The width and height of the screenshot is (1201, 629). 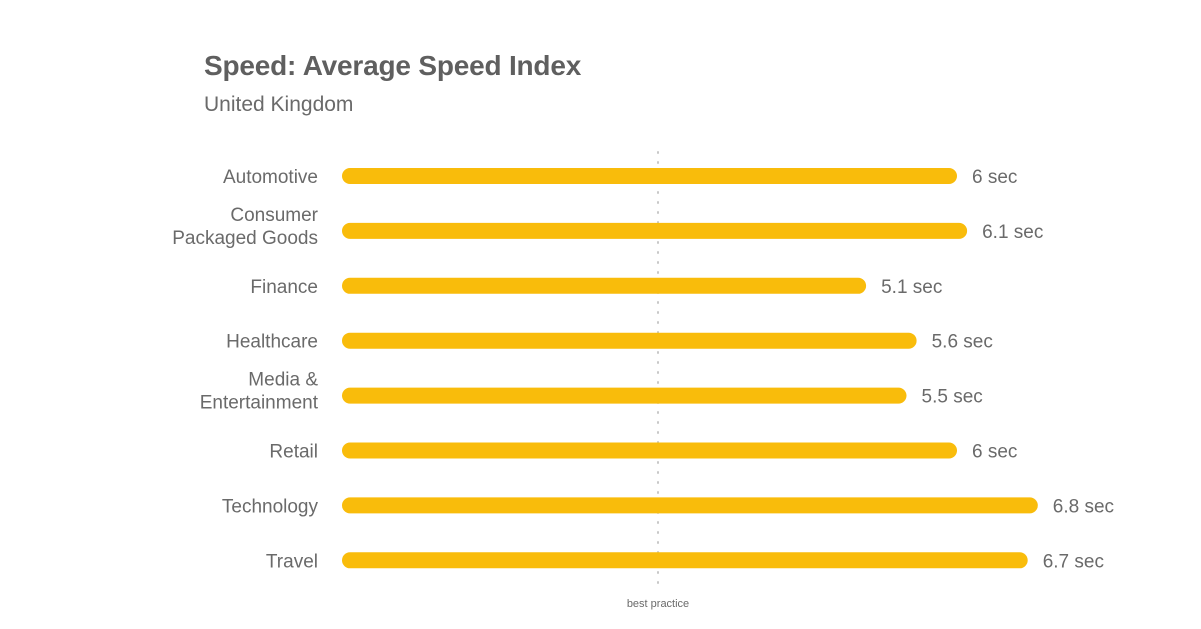 What do you see at coordinates (293, 452) in the screenshot?
I see `category-label: Retail` at bounding box center [293, 452].